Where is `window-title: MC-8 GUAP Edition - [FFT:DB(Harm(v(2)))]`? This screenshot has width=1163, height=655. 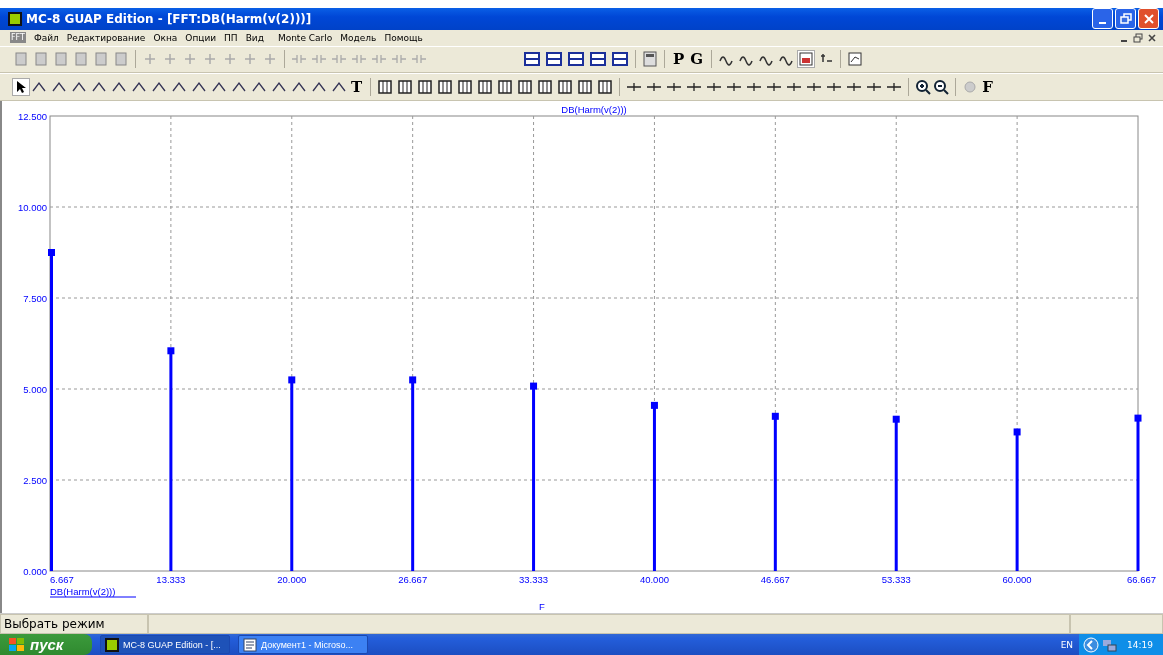
window-title: MC-8 GUAP Edition - [FFT:DB(Harm(v(2)))] is located at coordinates (169, 18).